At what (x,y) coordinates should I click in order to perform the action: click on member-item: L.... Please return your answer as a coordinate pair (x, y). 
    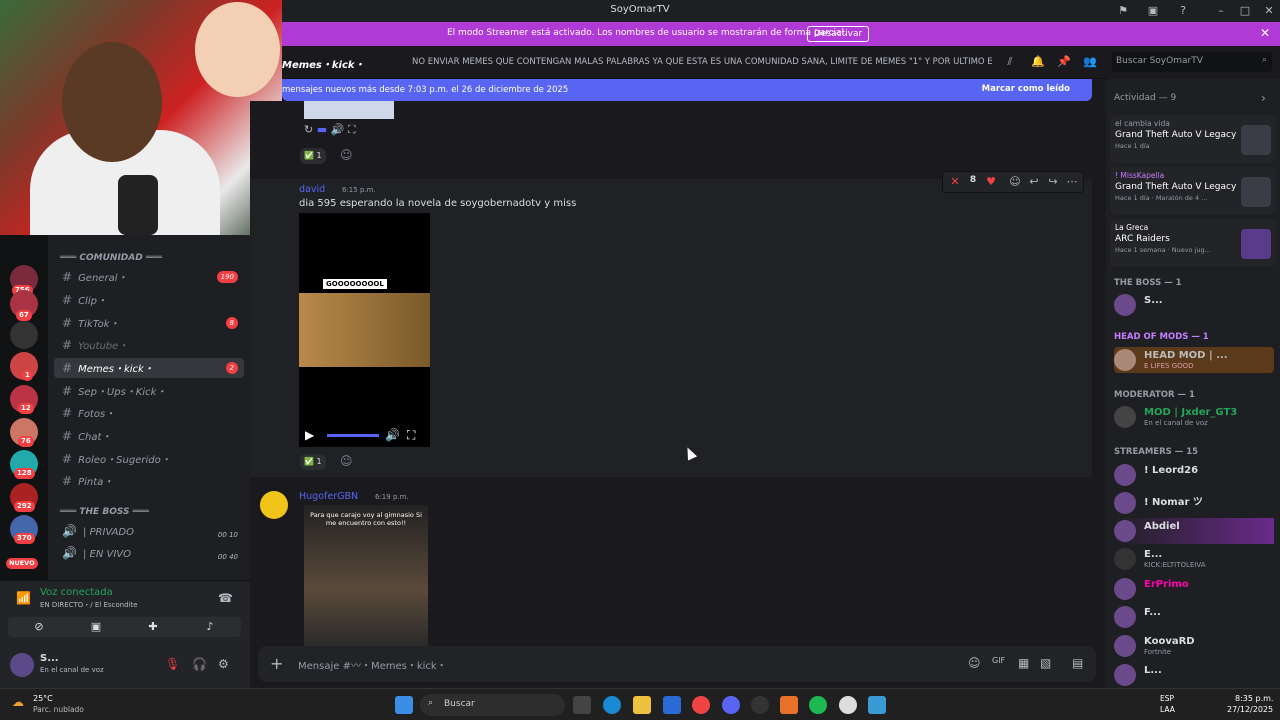
    Looking at the image, I should click on (1194, 675).